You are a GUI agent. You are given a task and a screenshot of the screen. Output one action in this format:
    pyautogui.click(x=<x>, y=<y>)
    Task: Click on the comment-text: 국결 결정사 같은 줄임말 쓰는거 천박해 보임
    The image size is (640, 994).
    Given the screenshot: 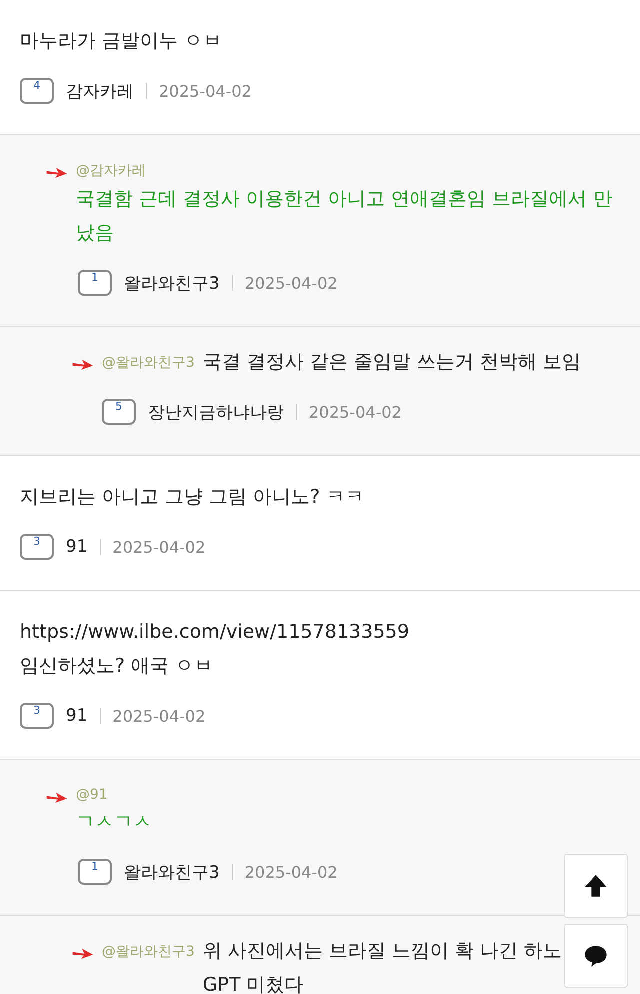 What is the action you would take?
    pyautogui.click(x=392, y=362)
    